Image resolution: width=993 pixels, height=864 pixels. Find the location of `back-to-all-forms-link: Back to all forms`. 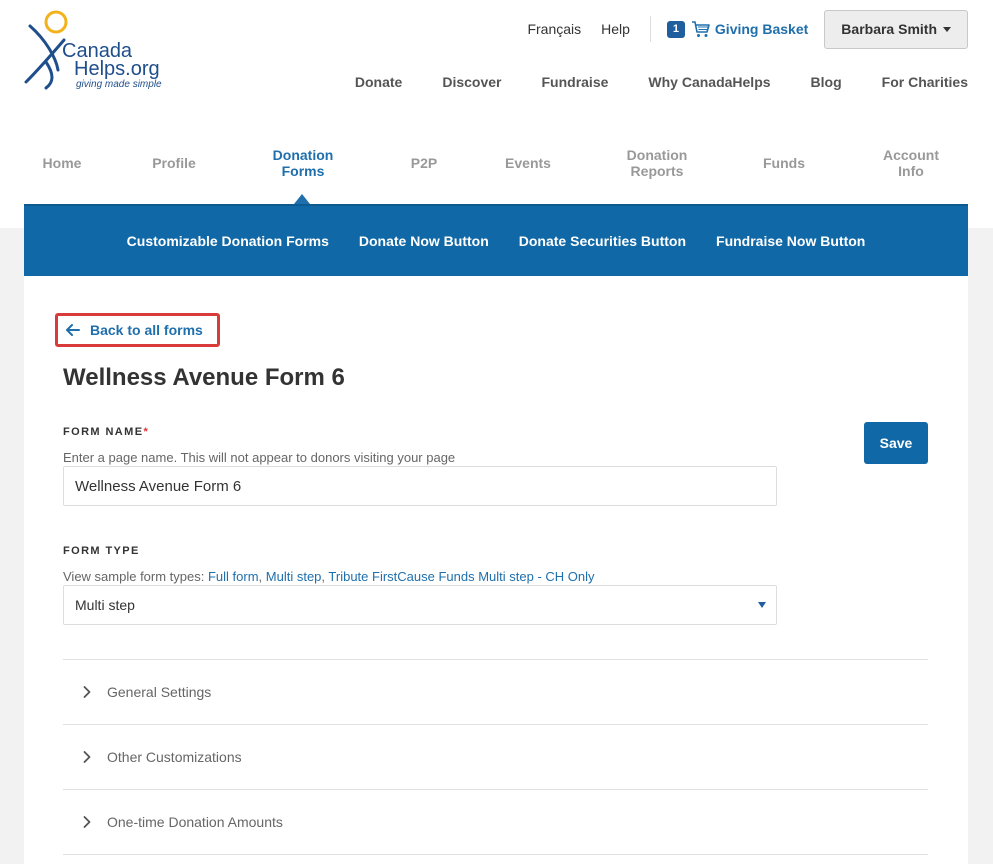

back-to-all-forms-link: Back to all forms is located at coordinates (137, 330).